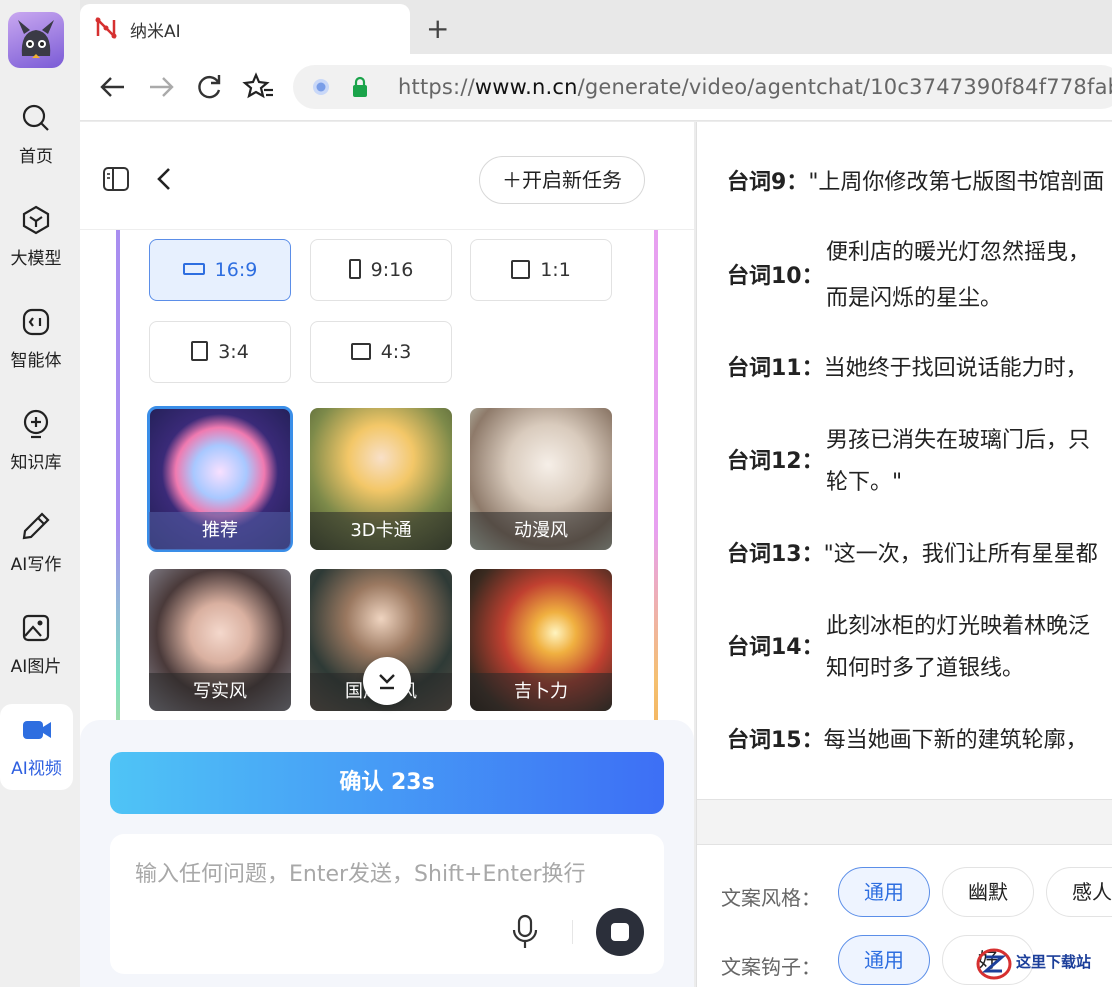 This screenshot has width=1112, height=987. Describe the element at coordinates (387, 176) in the screenshot. I see `panel-header: ＋开启新任务` at that location.